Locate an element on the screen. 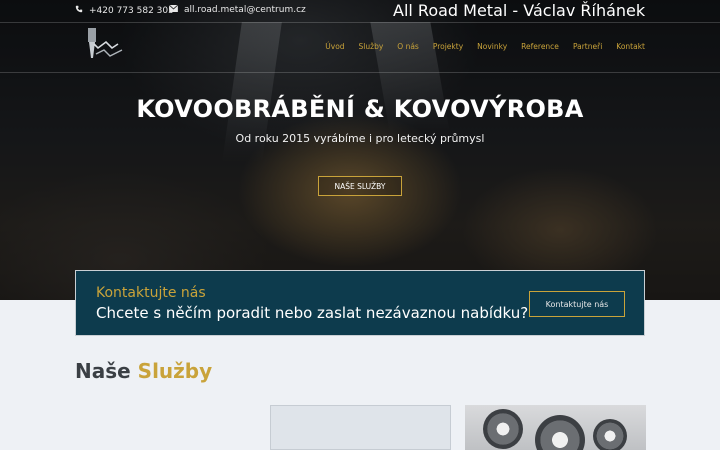  site-logo is located at coordinates (103, 48).